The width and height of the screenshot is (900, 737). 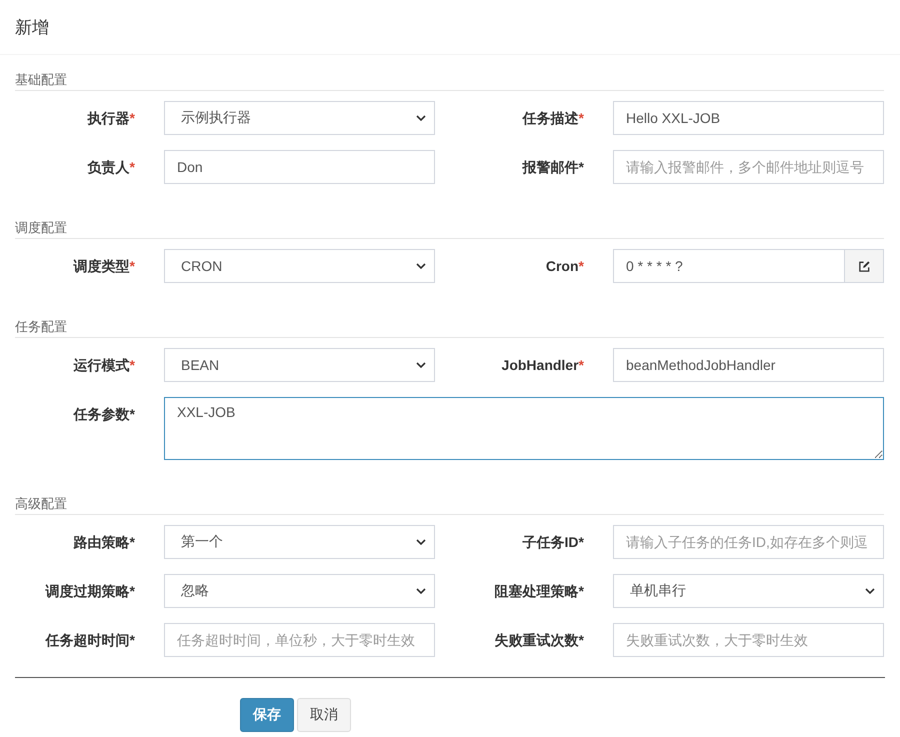 I want to click on text-field: beanMethodJobHandler, so click(x=748, y=365).